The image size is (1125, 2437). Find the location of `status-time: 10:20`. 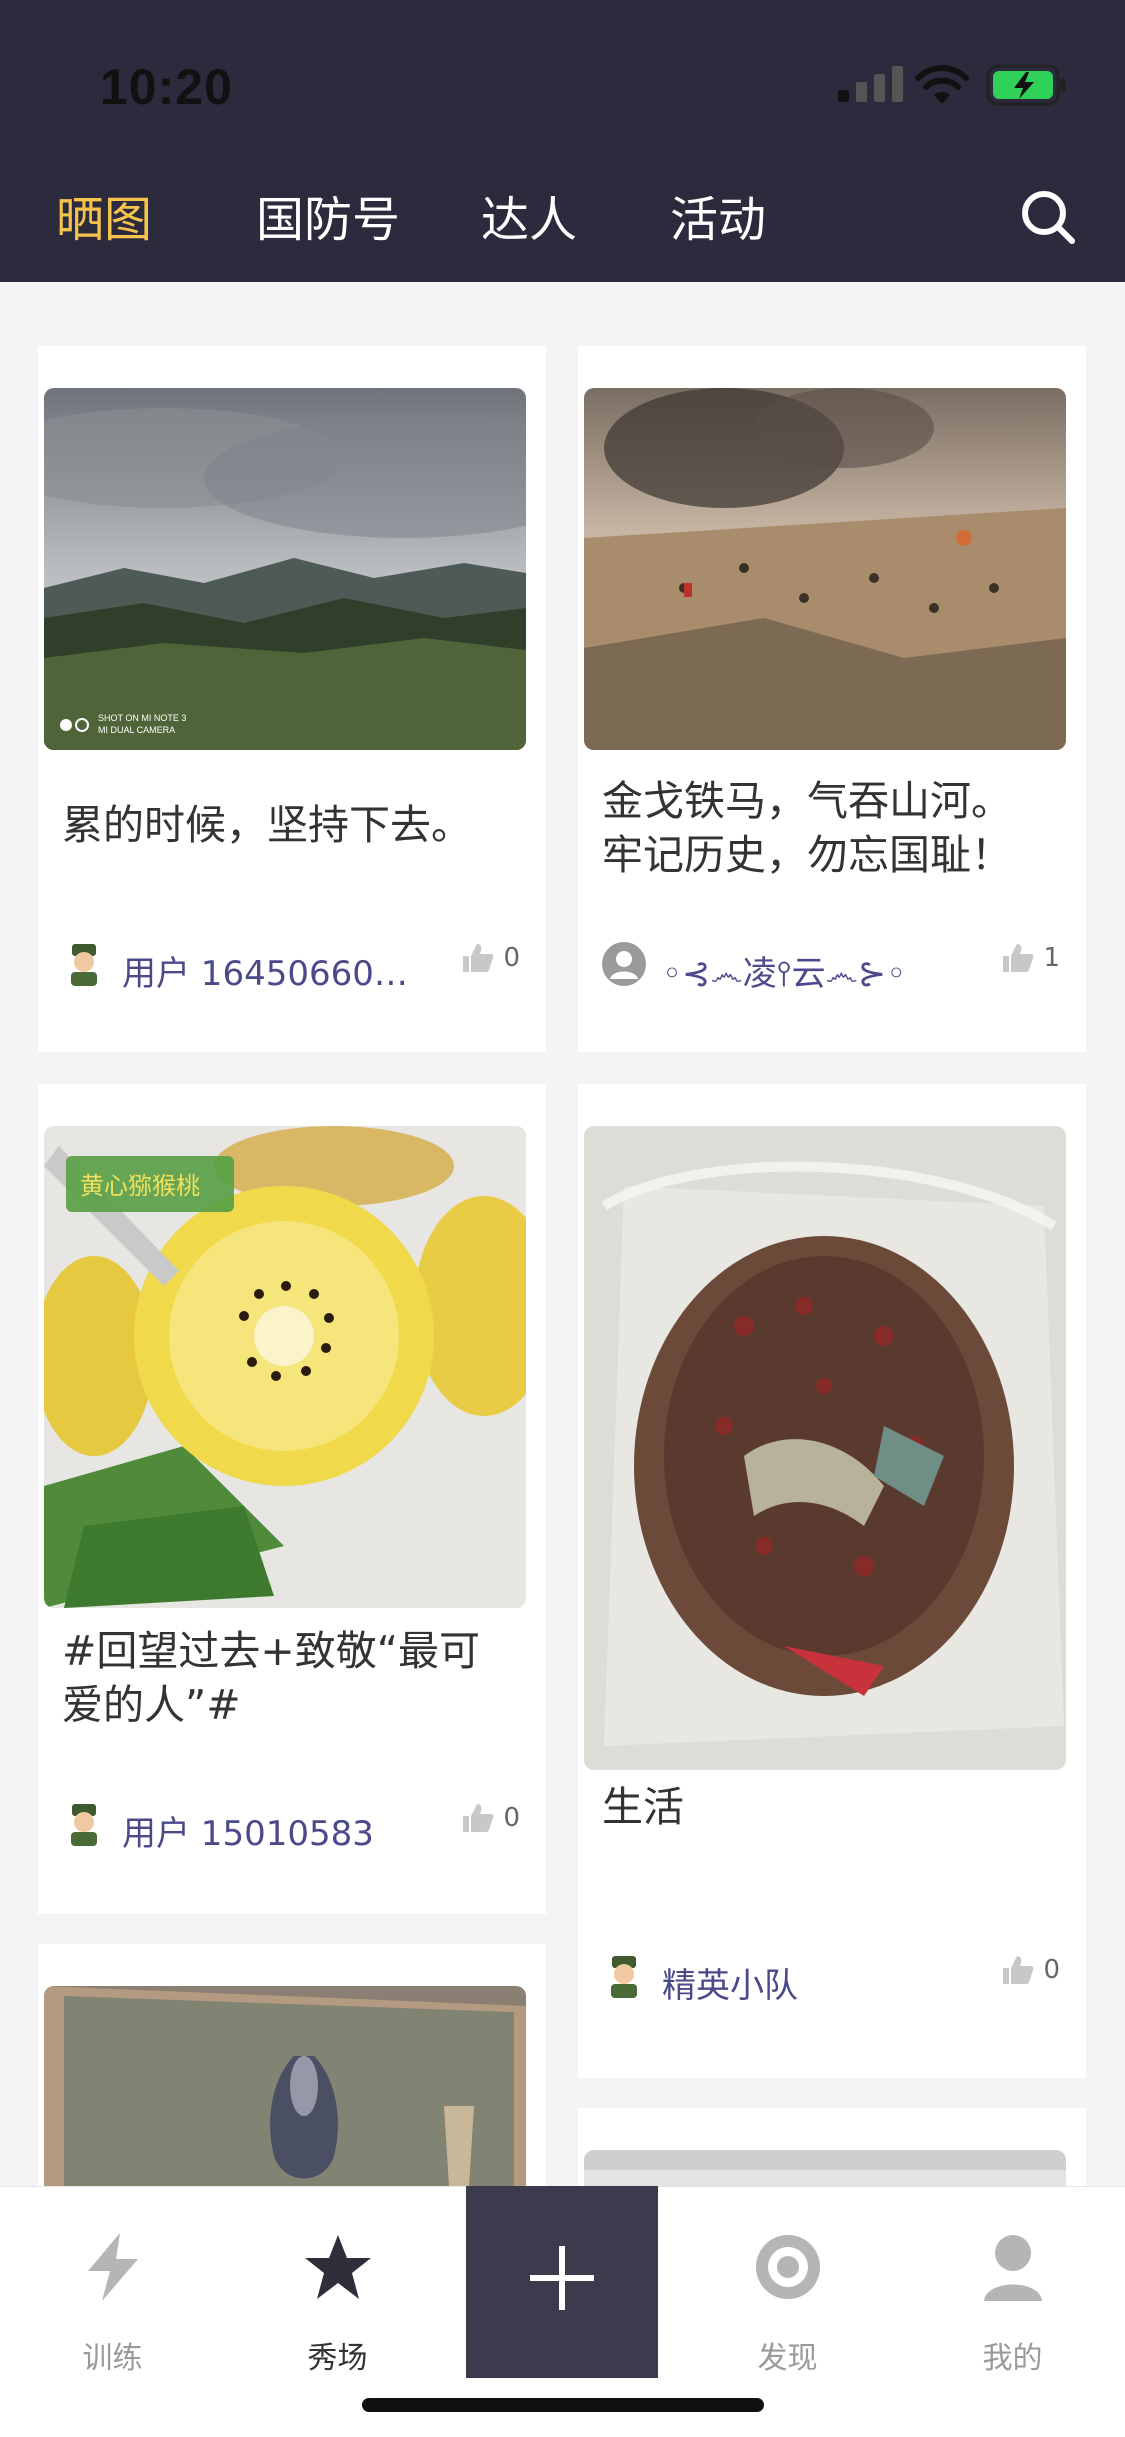

status-time: 10:20 is located at coordinates (166, 87).